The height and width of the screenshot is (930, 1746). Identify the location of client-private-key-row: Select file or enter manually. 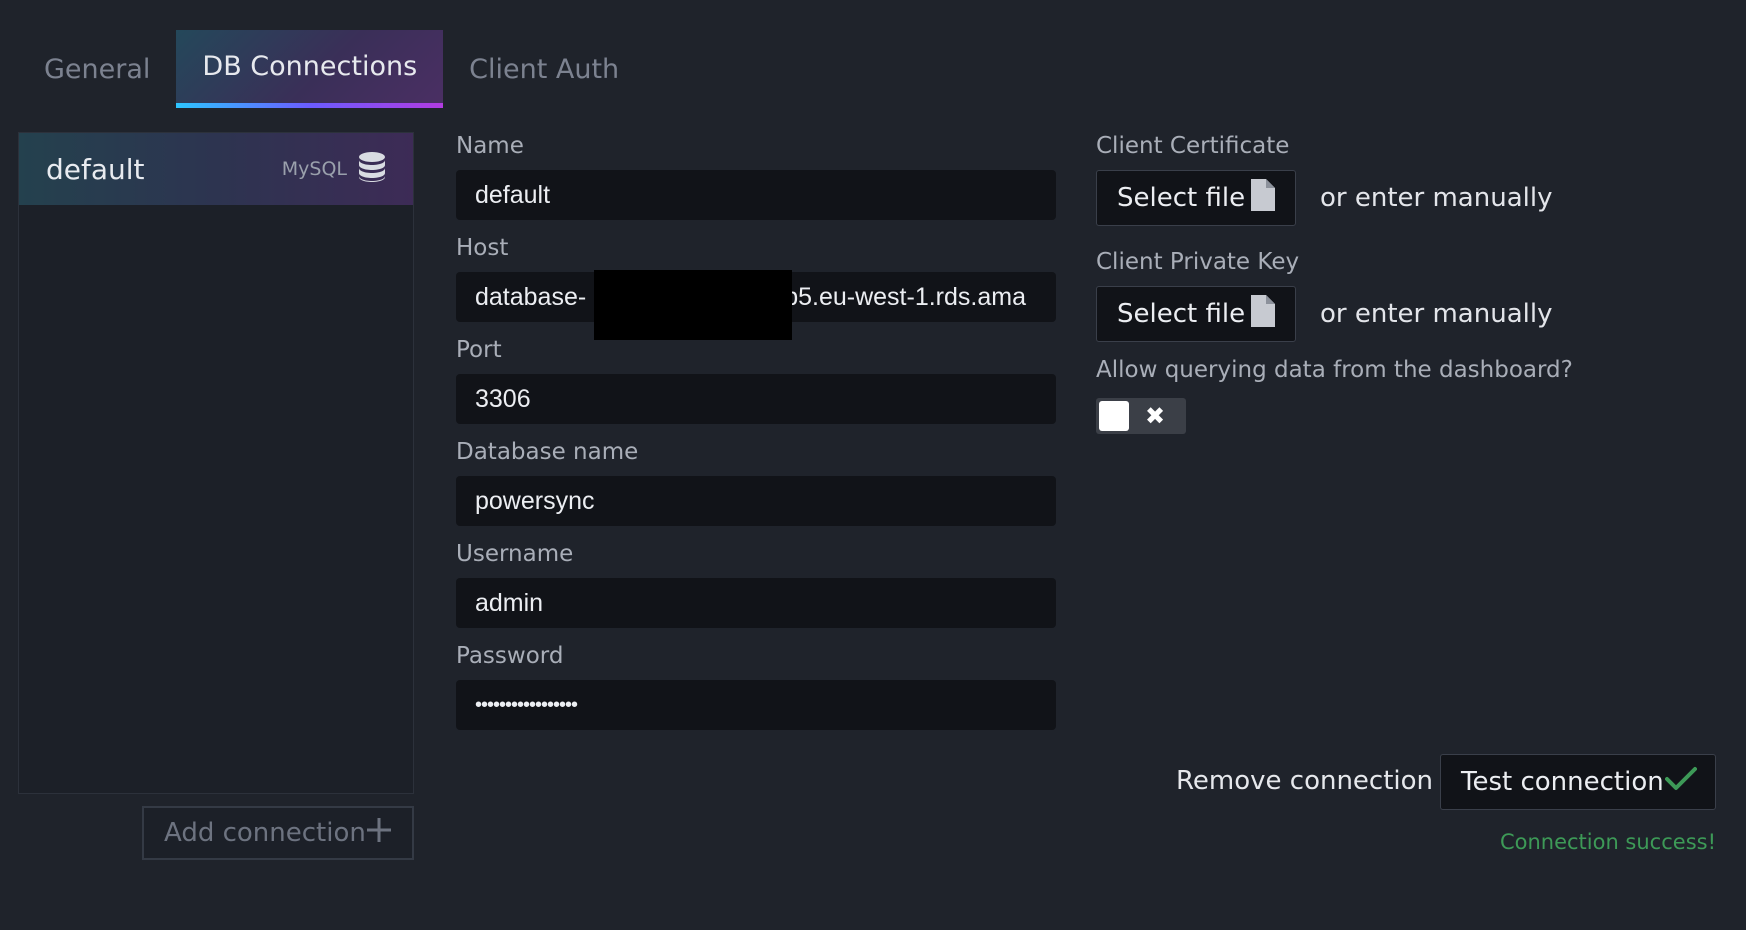
(1406, 314).